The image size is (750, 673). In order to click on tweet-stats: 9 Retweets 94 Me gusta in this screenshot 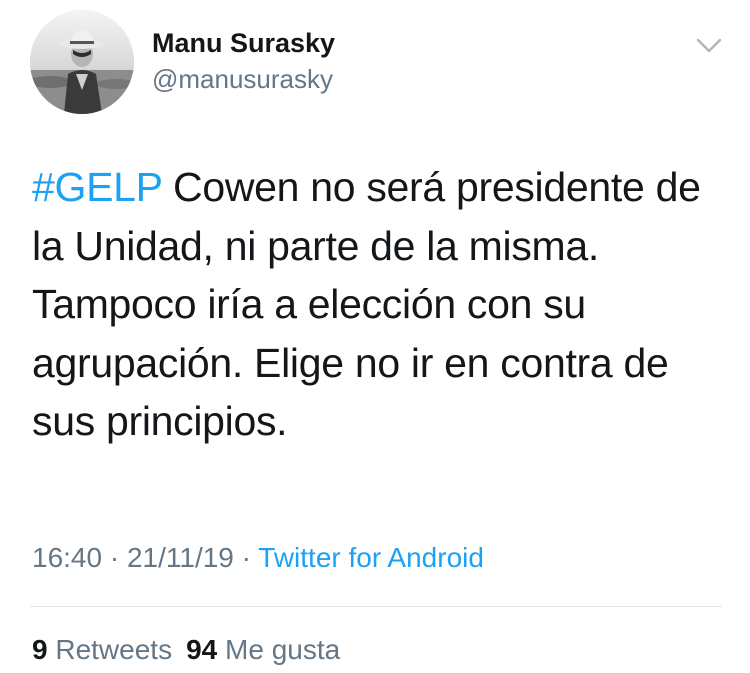, I will do `click(186, 650)`.